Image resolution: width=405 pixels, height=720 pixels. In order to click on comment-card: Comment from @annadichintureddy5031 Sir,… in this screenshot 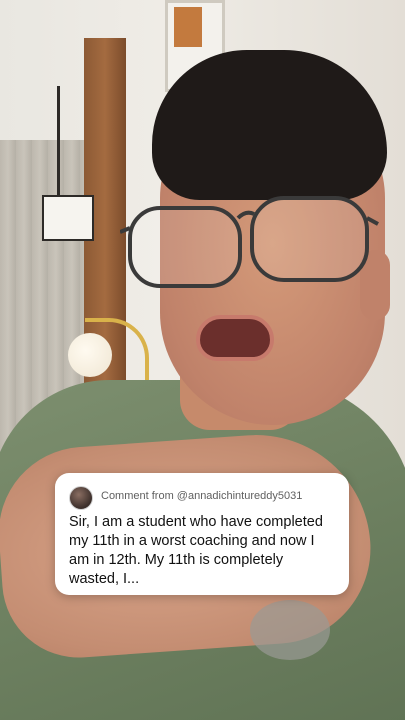, I will do `click(202, 534)`.